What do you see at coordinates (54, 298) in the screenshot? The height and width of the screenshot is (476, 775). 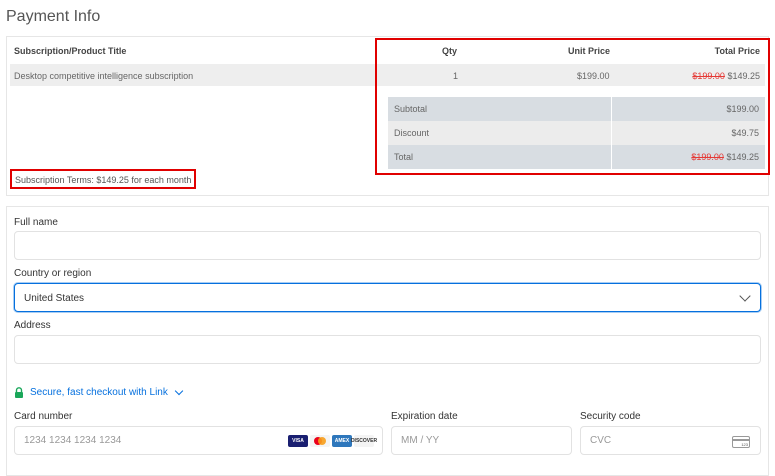 I see `country-value: United States` at bounding box center [54, 298].